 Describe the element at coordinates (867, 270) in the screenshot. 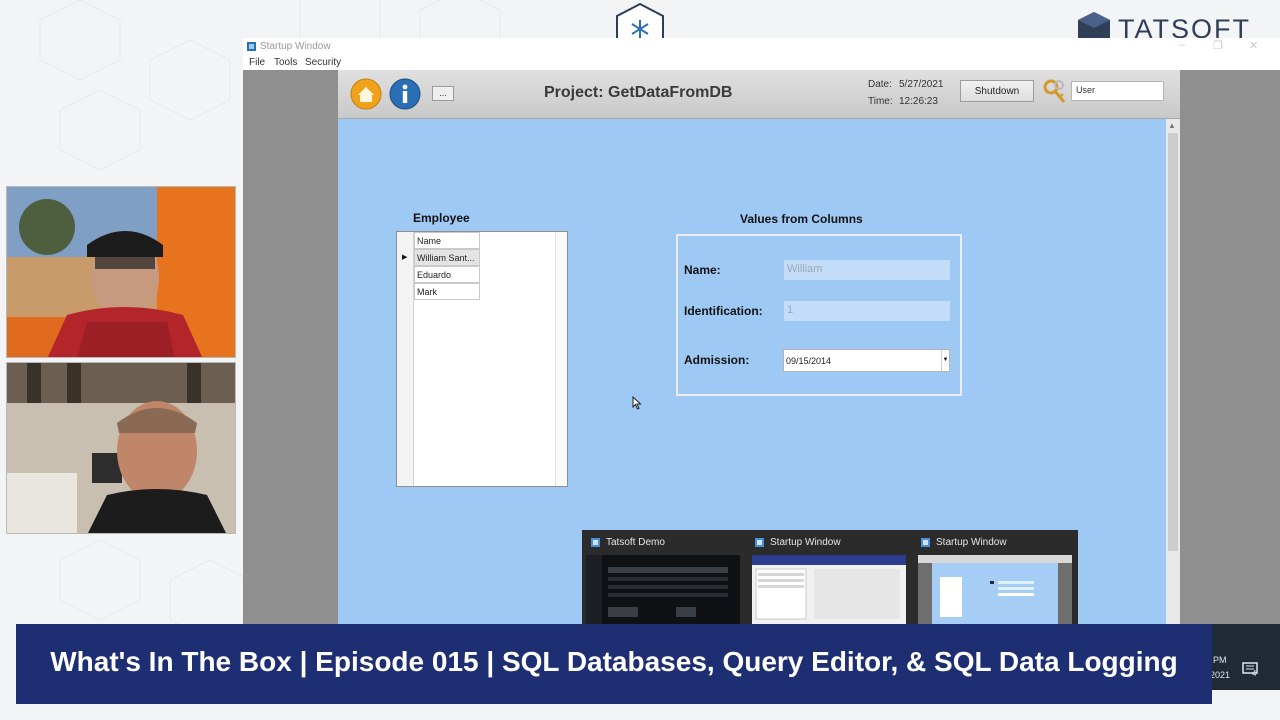

I see `name-field: William` at that location.